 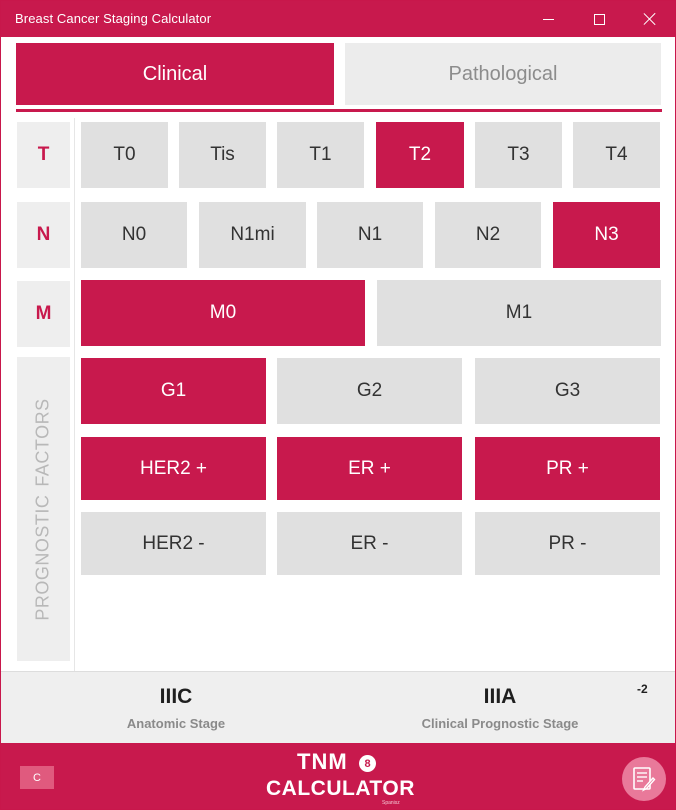 I want to click on row-label-m: M, so click(x=43, y=314).